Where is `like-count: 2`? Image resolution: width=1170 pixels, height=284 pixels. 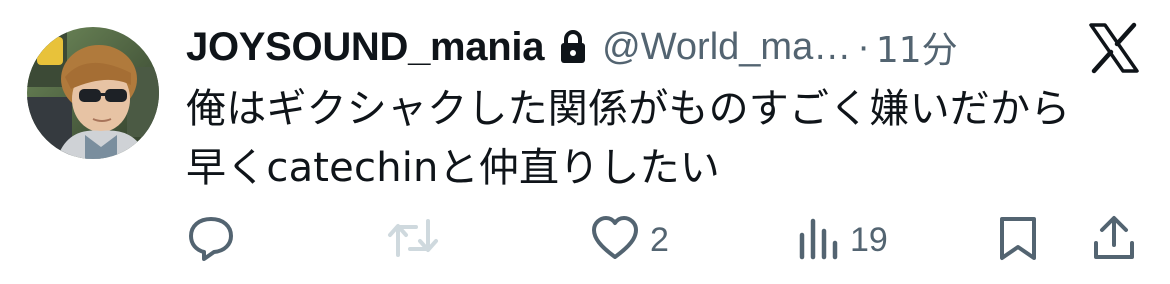
like-count: 2 is located at coordinates (659, 239).